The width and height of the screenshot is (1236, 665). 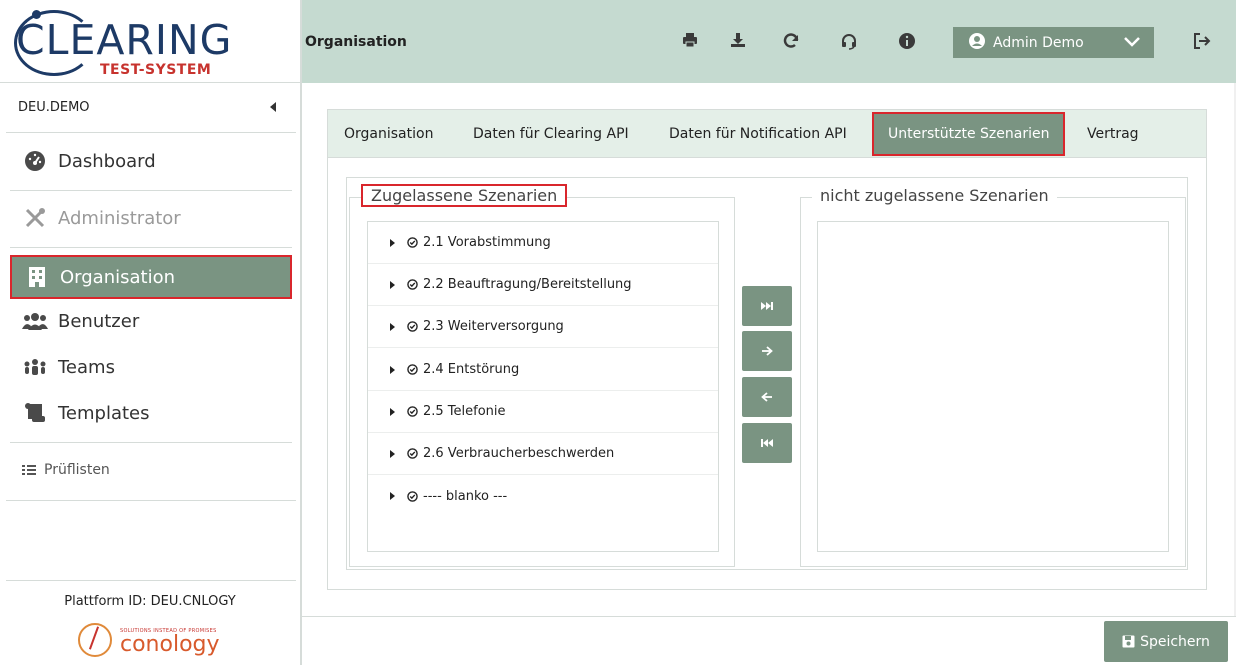 What do you see at coordinates (119, 218) in the screenshot?
I see `sidebar-item-label: Administrator` at bounding box center [119, 218].